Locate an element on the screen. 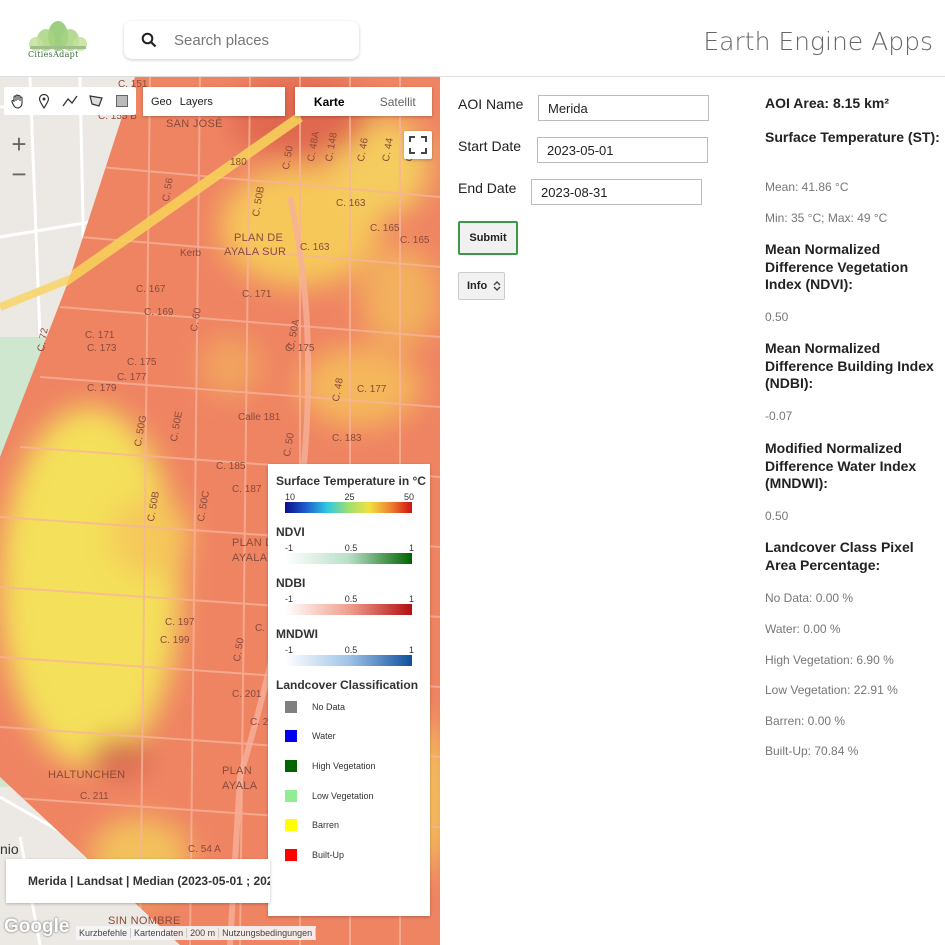  aoi-name-input: Merida is located at coordinates (623, 108).